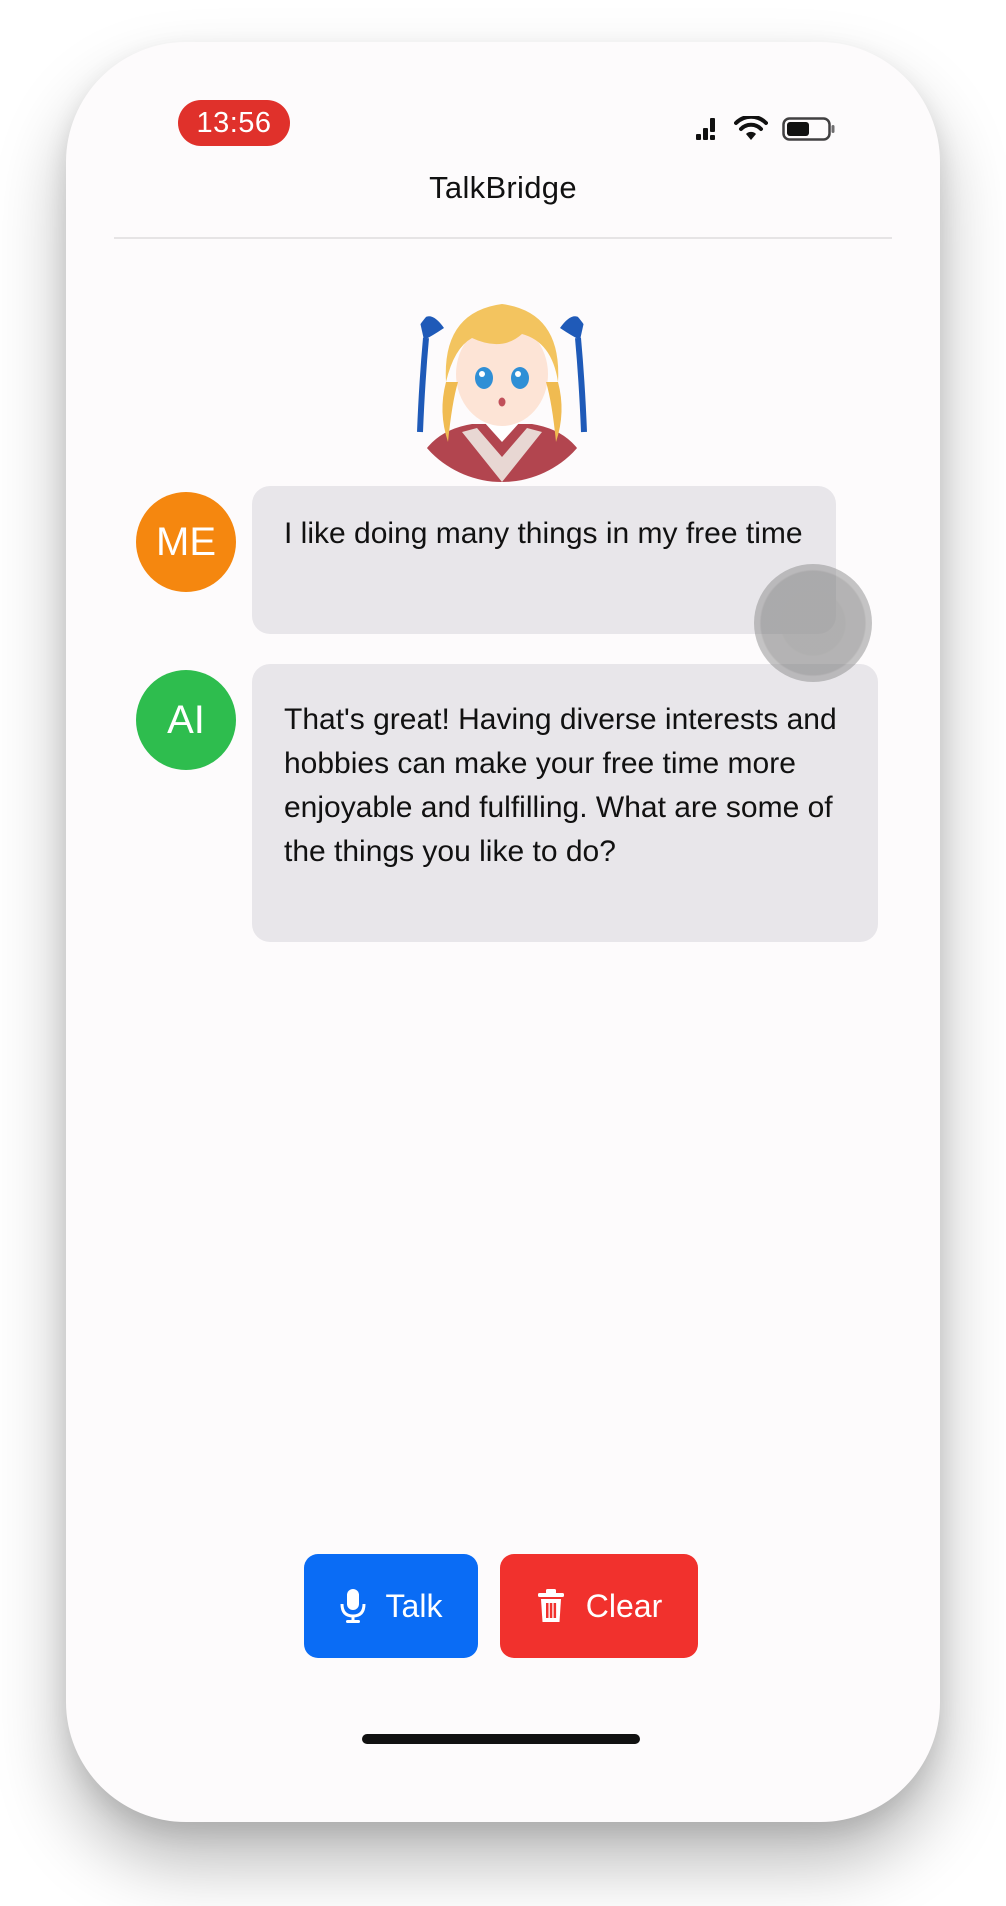 The height and width of the screenshot is (1906, 1006). I want to click on status-icons, so click(765, 129).